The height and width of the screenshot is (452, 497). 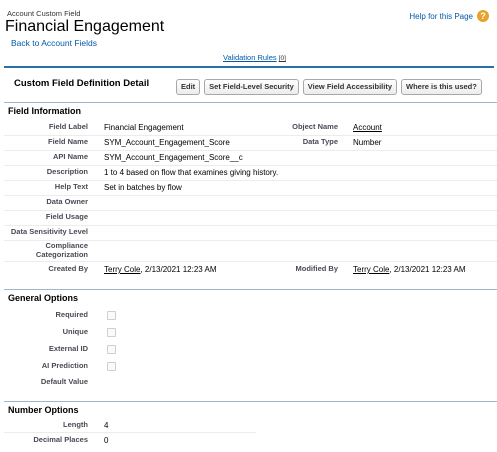 I want to click on created-by-date: , 2/13/2021 12:23 AM, so click(x=178, y=269).